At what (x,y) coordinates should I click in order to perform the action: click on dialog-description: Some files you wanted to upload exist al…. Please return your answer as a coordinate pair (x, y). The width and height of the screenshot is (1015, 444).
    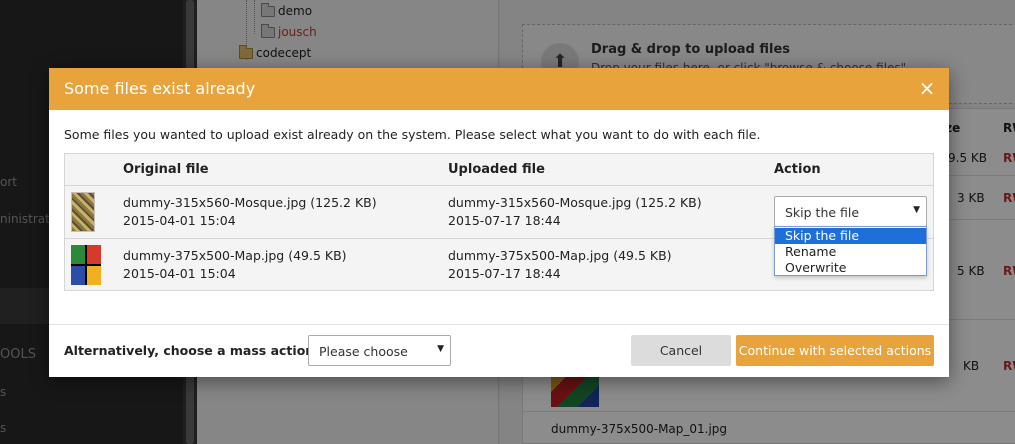
    Looking at the image, I should click on (412, 134).